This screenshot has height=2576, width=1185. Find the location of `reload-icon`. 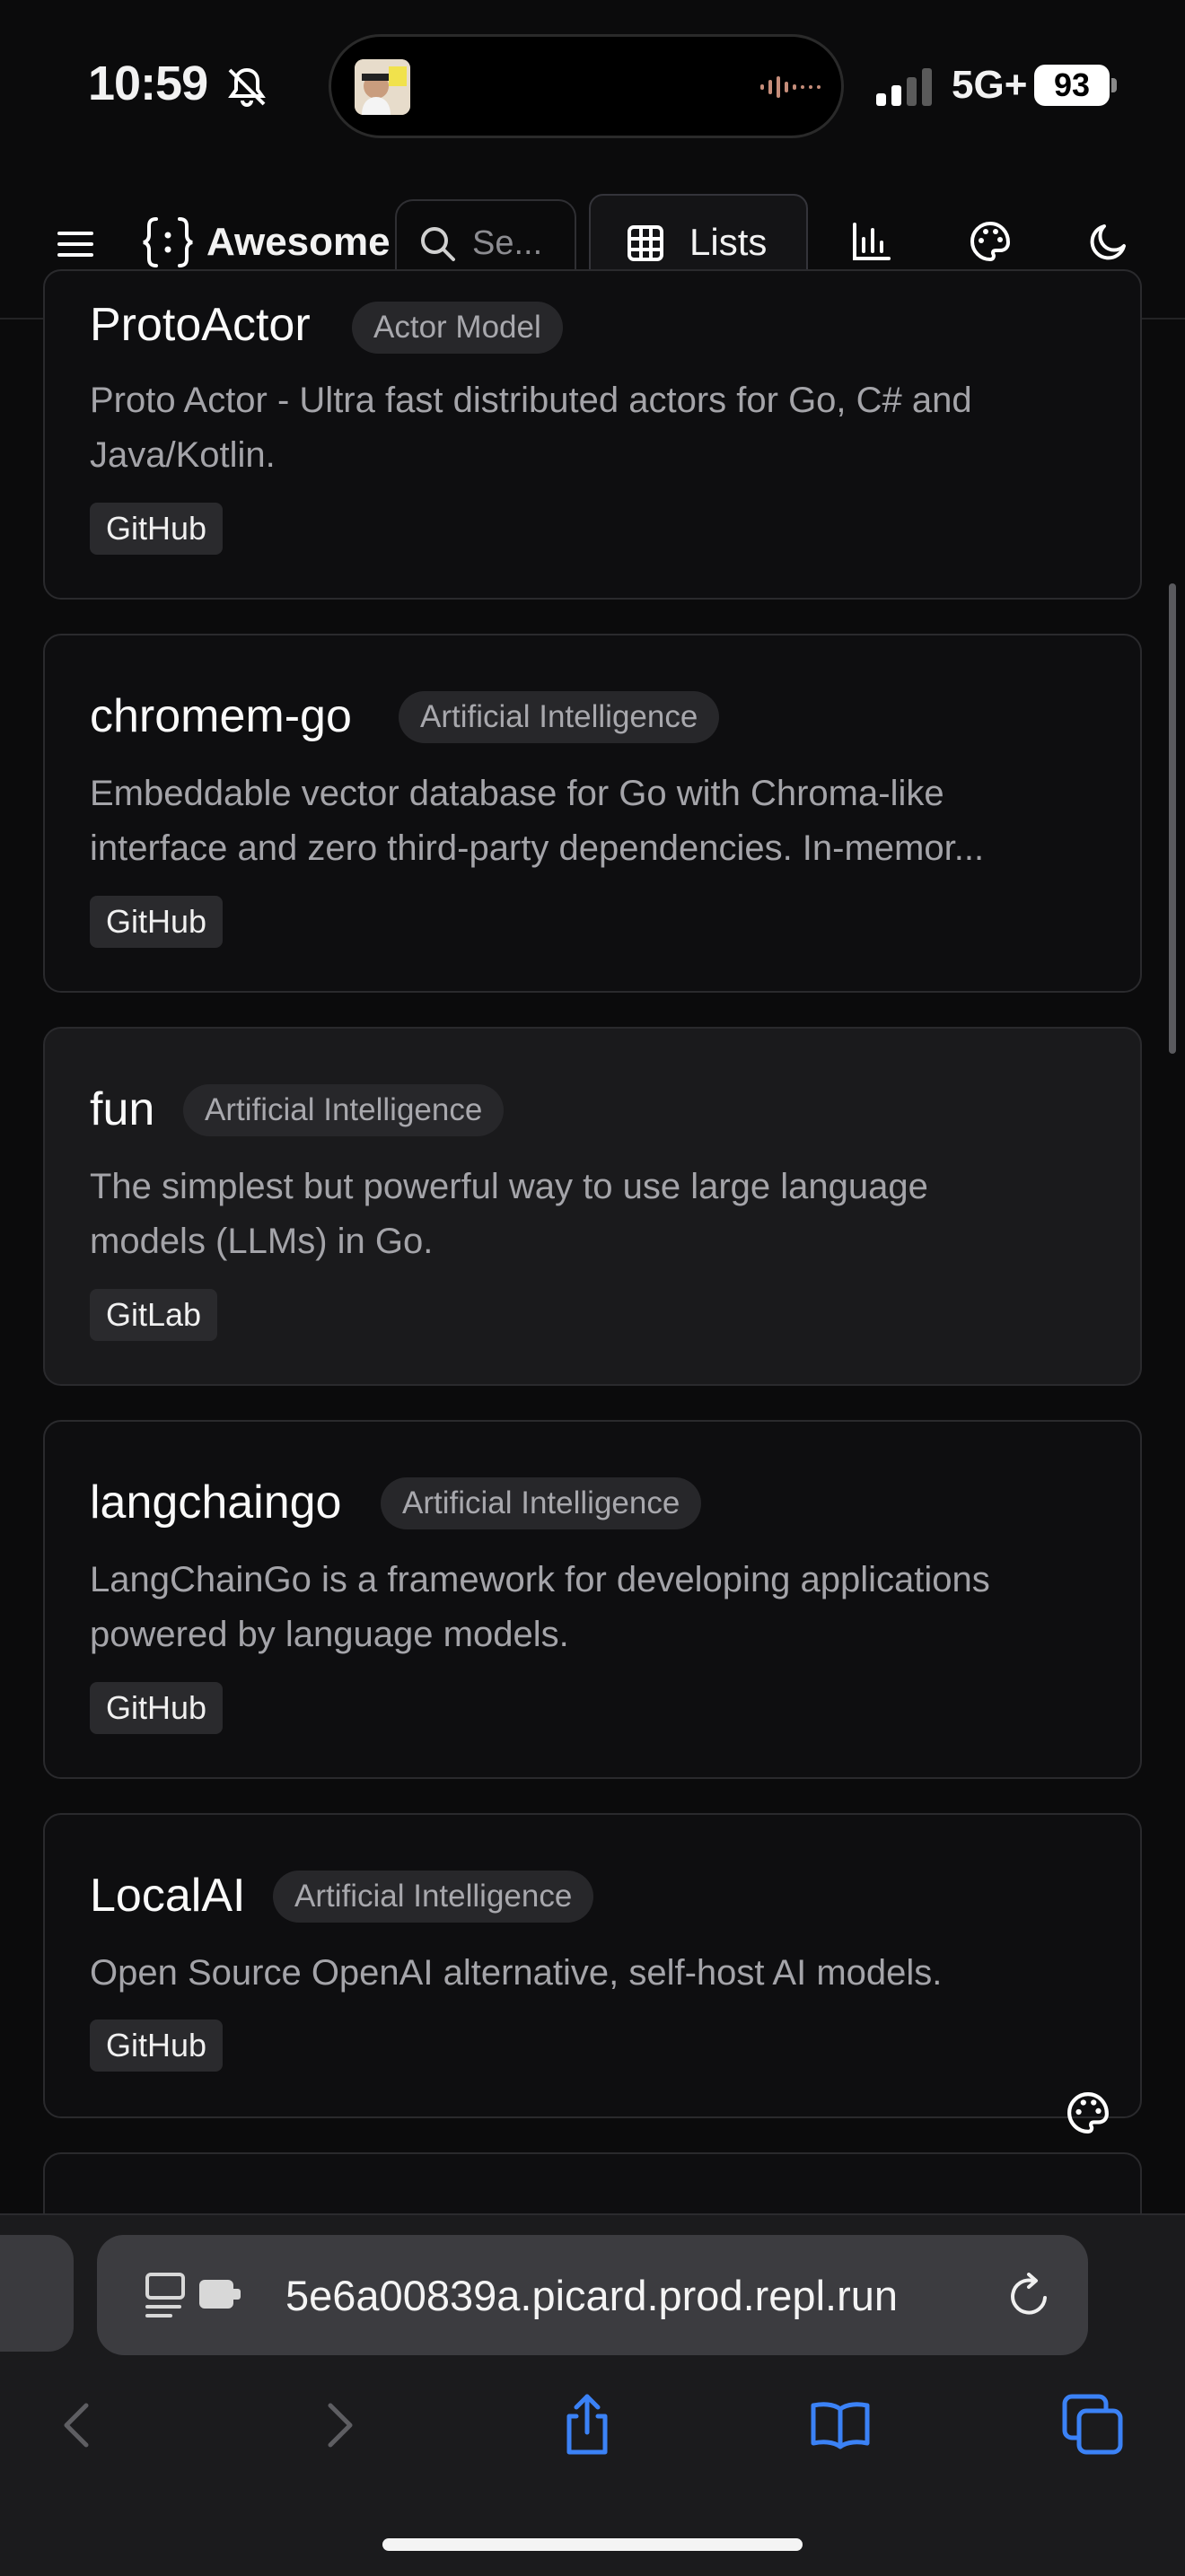

reload-icon is located at coordinates (1028, 2296).